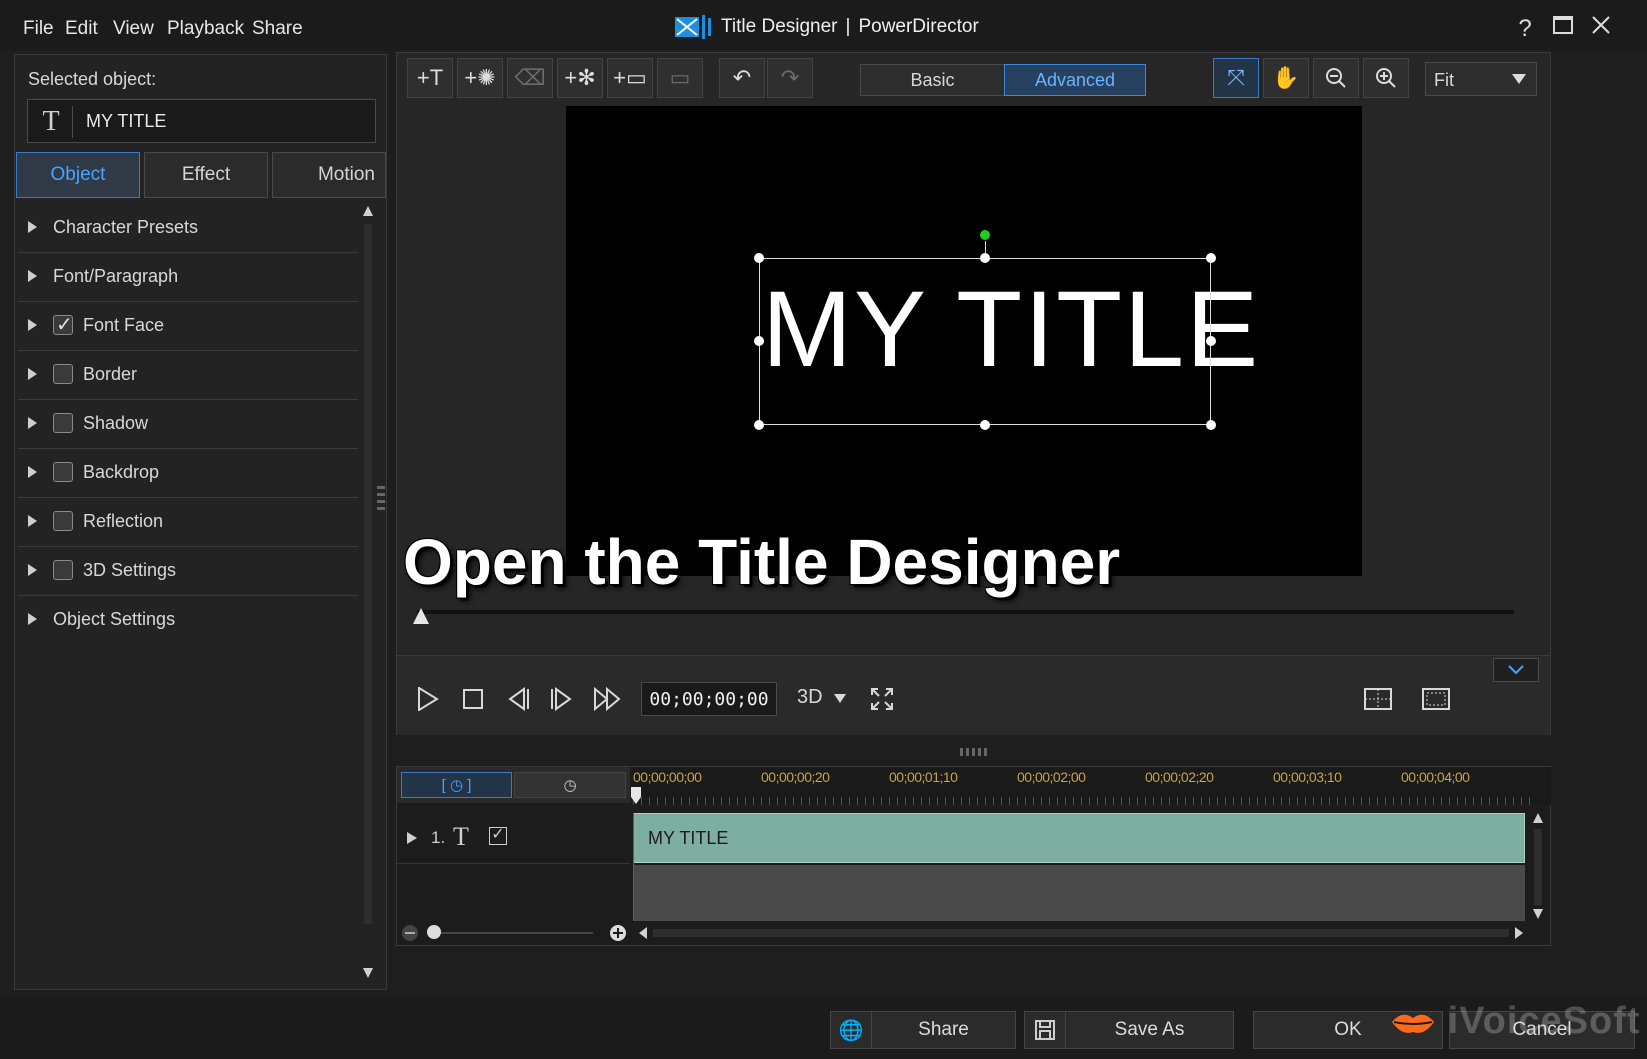 This screenshot has height=1059, width=1647. What do you see at coordinates (882, 699) in the screenshot?
I see `fullscreen-button` at bounding box center [882, 699].